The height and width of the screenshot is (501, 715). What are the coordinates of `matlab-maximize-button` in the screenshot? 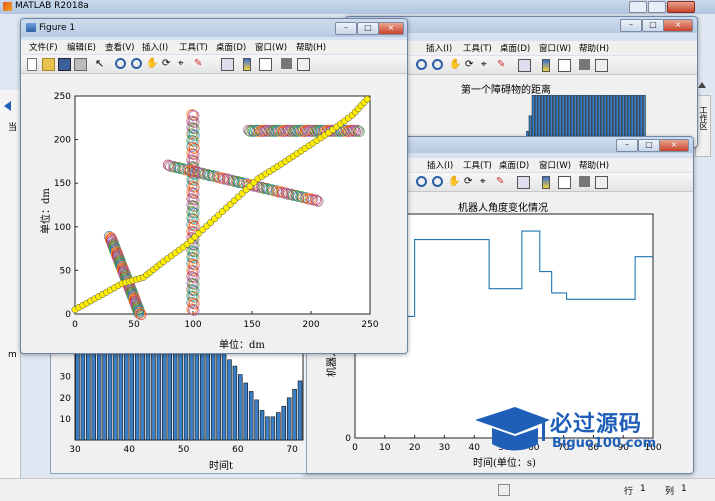 It's located at (657, 7).